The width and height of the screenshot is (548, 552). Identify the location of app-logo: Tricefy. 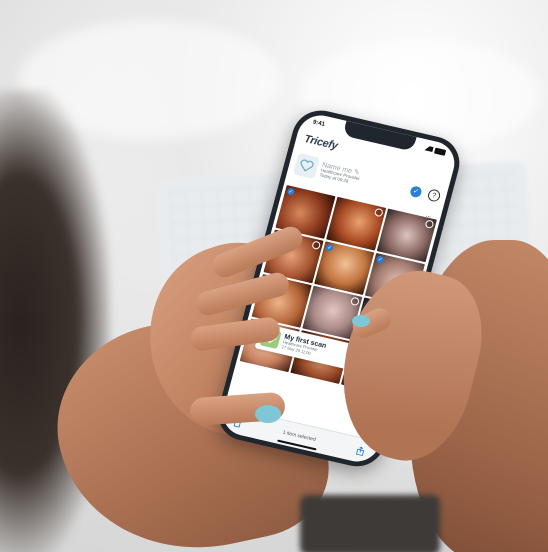
(320, 143).